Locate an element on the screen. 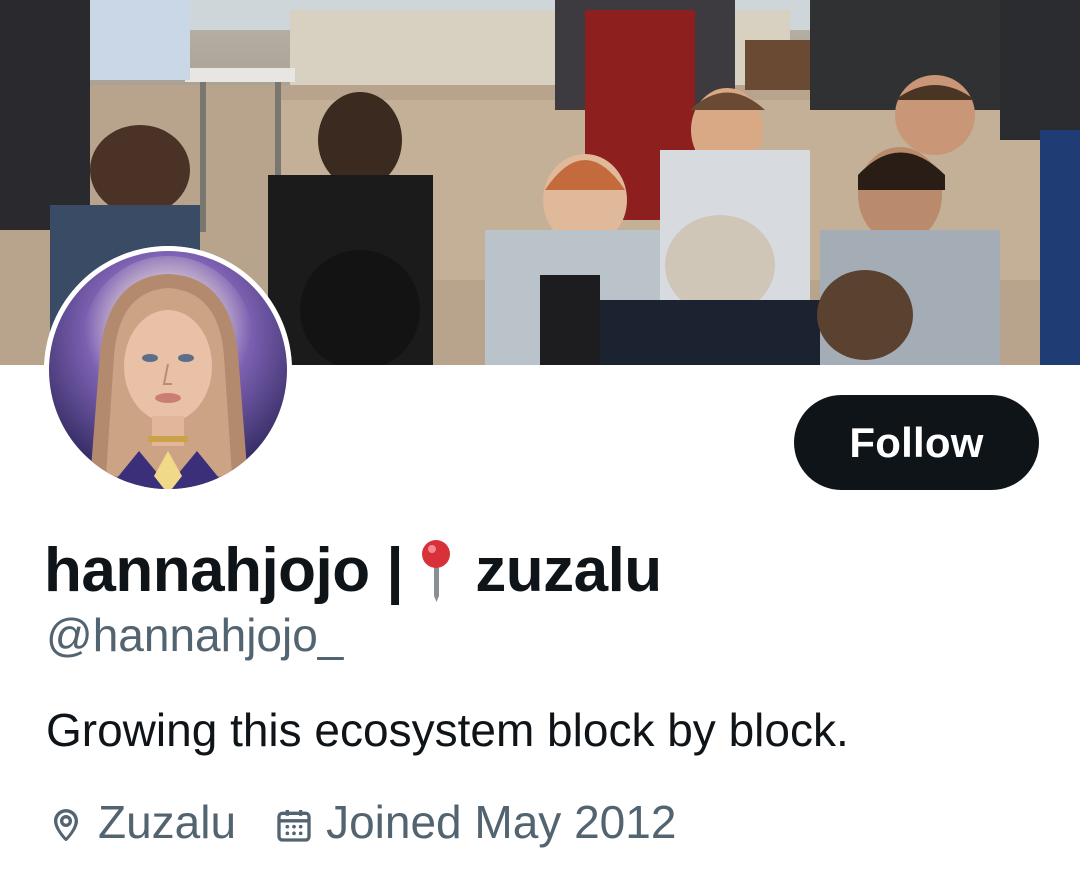 The height and width of the screenshot is (885, 1080). avatar is located at coordinates (168, 370).